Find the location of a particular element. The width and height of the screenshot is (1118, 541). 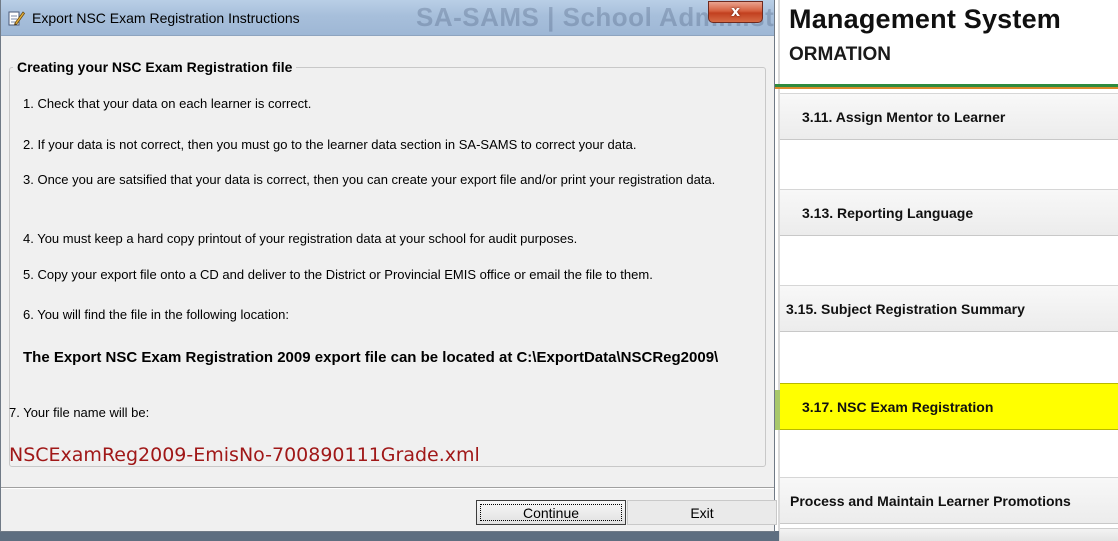

step-7: 7. Your file name will be: is located at coordinates (79, 412).